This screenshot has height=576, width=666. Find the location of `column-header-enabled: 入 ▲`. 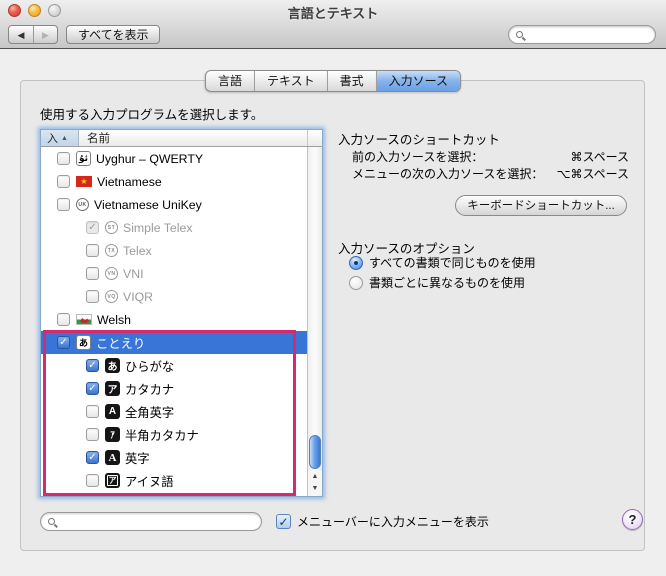

column-header-enabled: 入 ▲ is located at coordinates (60, 138).